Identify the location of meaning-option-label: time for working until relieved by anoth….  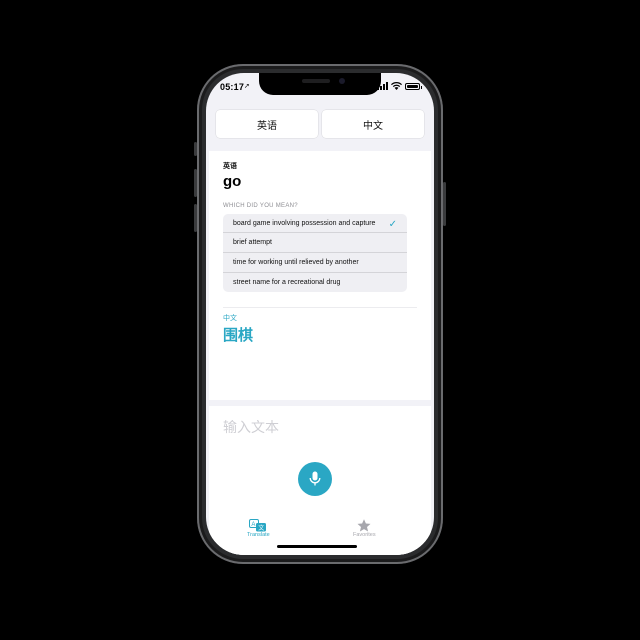
(296, 262).